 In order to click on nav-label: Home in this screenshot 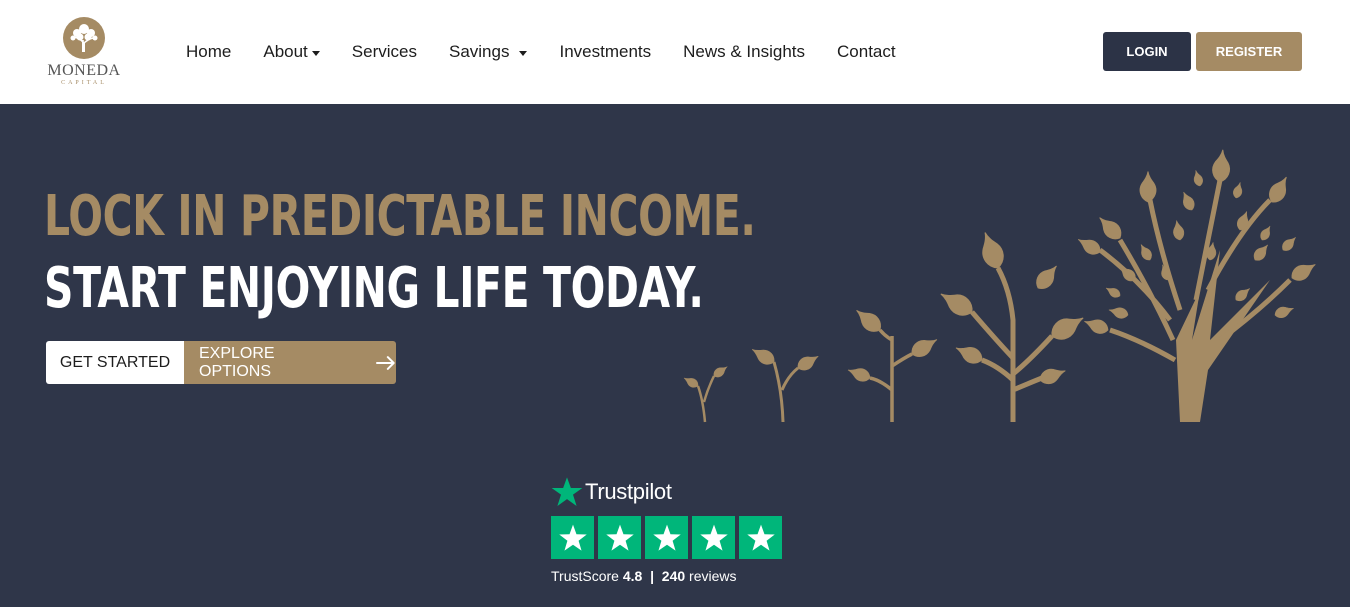, I will do `click(209, 51)`.